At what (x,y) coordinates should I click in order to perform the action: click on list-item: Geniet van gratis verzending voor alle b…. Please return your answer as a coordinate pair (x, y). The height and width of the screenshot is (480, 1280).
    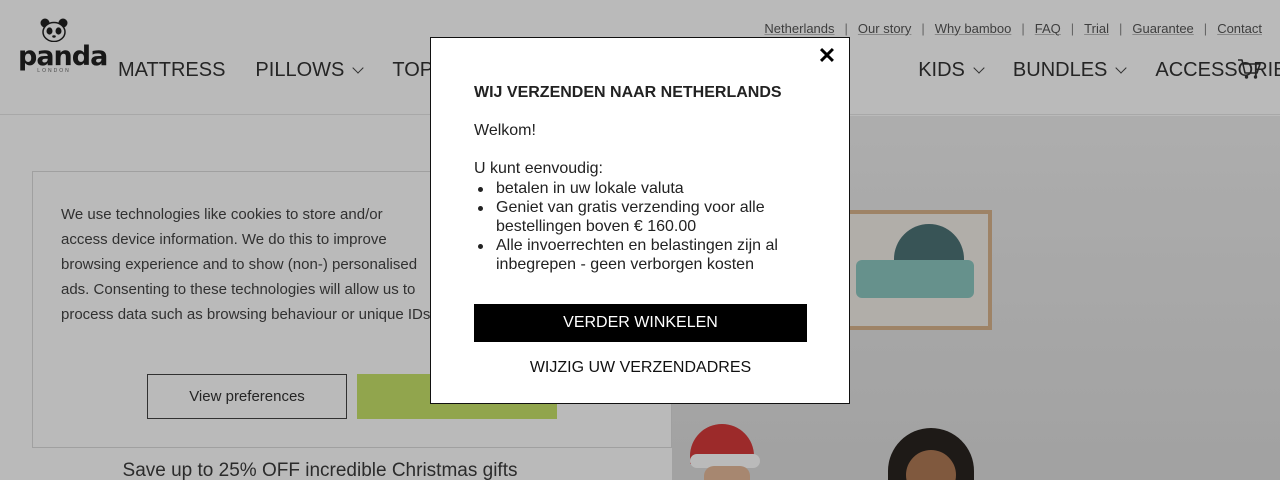
    Looking at the image, I should click on (644, 217).